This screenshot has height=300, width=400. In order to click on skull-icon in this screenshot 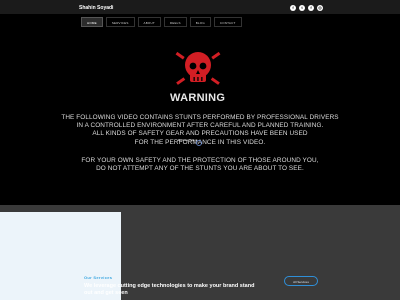, I will do `click(198, 73)`.